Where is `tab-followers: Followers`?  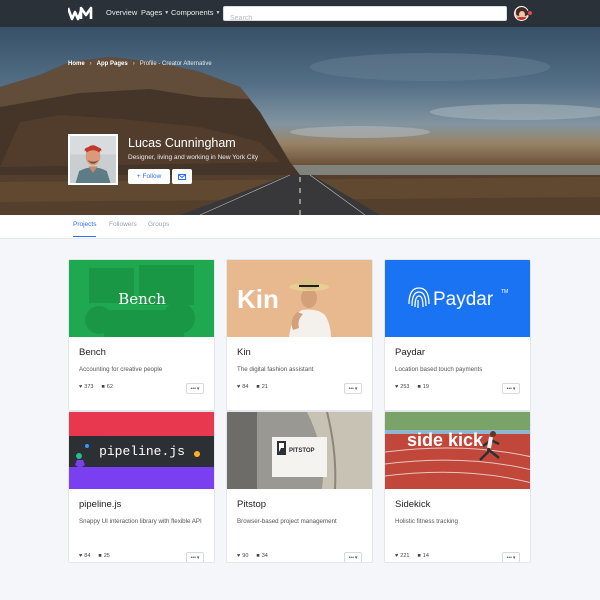
tab-followers: Followers is located at coordinates (123, 228).